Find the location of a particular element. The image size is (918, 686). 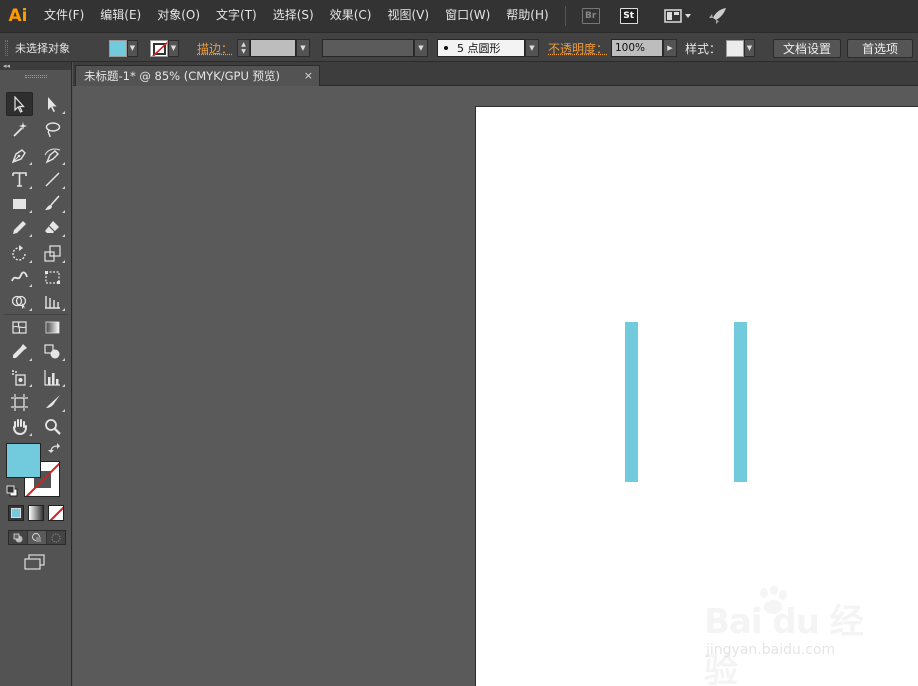

menu-file: 文件(F) is located at coordinates (64, 16).